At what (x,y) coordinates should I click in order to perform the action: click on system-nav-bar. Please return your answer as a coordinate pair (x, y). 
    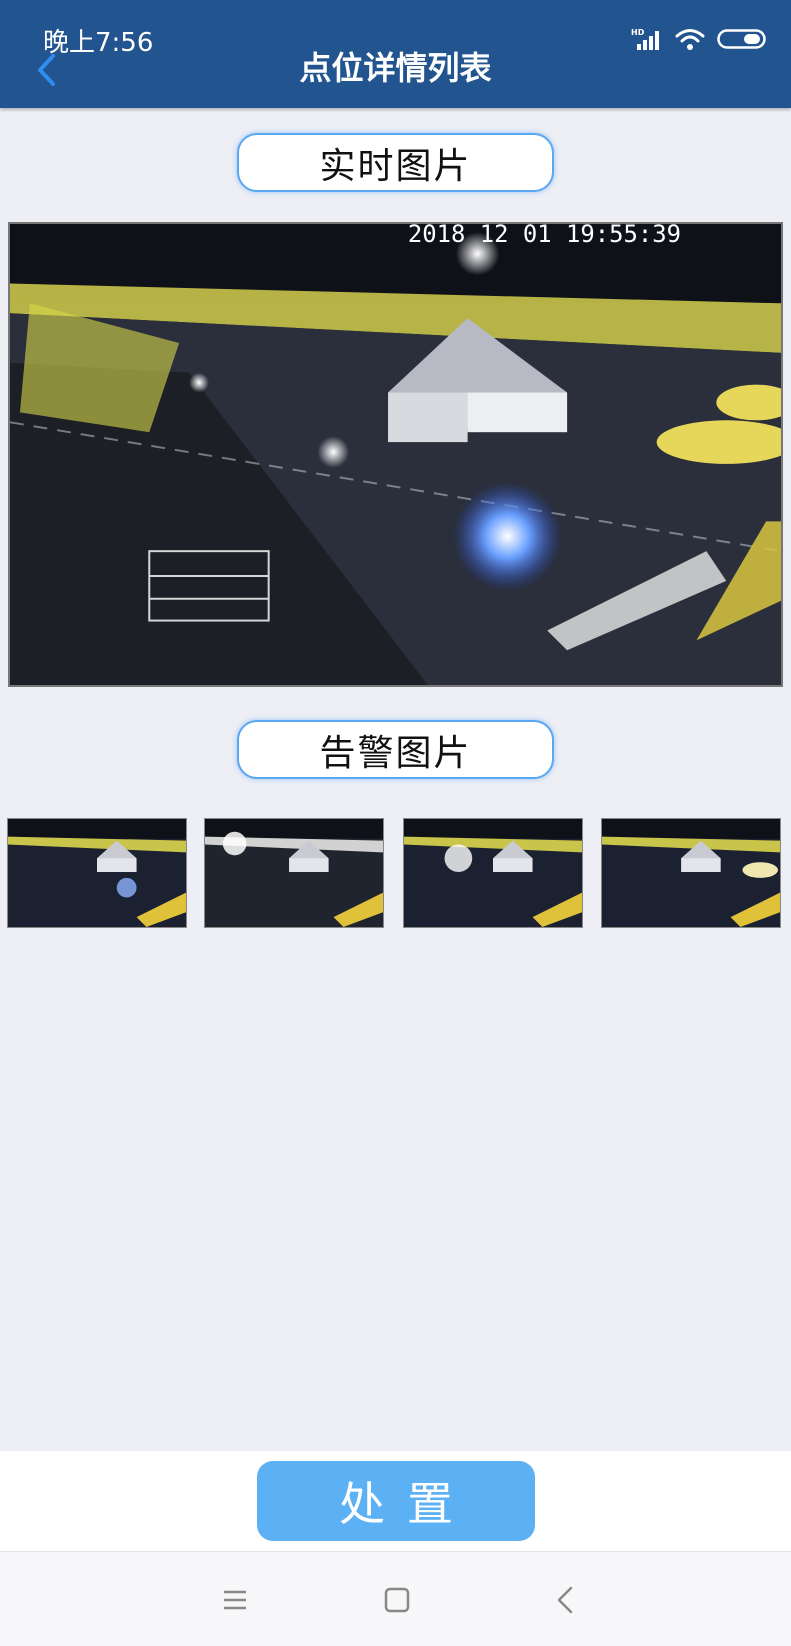
    Looking at the image, I should click on (395, 1598).